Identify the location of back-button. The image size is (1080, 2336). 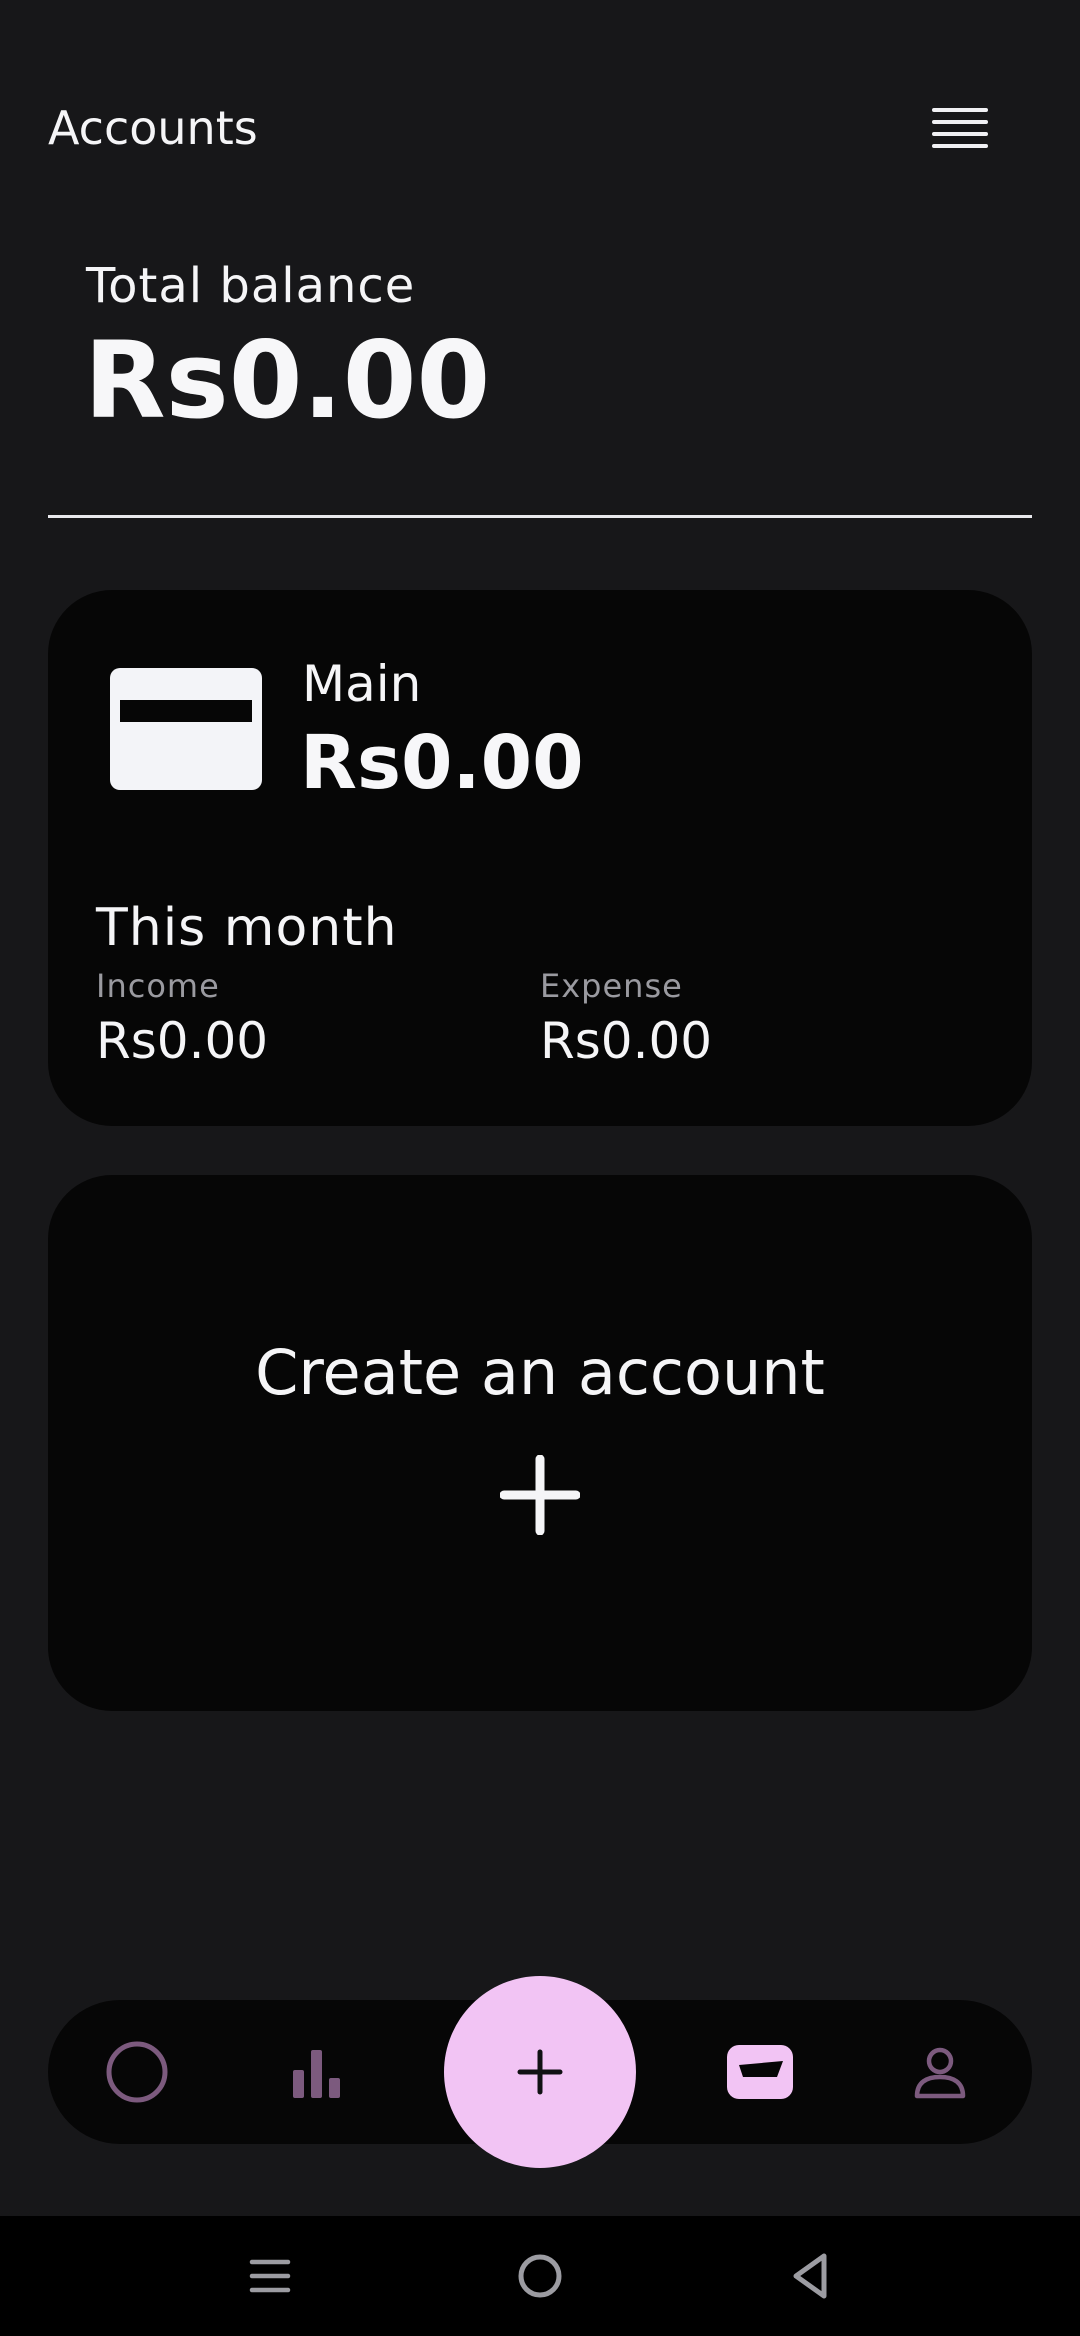
(810, 2276).